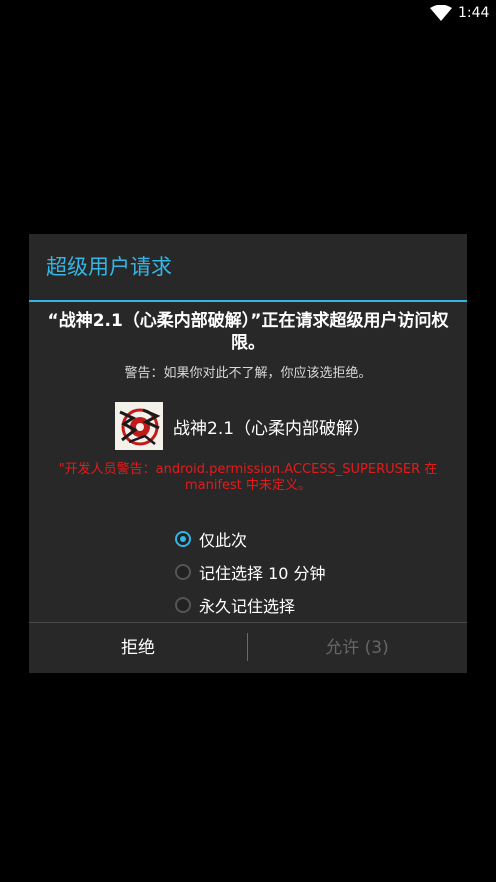 The height and width of the screenshot is (882, 496). Describe the element at coordinates (272, 428) in the screenshot. I see `app-name: 战神2.1（心柔内部破解）` at that location.